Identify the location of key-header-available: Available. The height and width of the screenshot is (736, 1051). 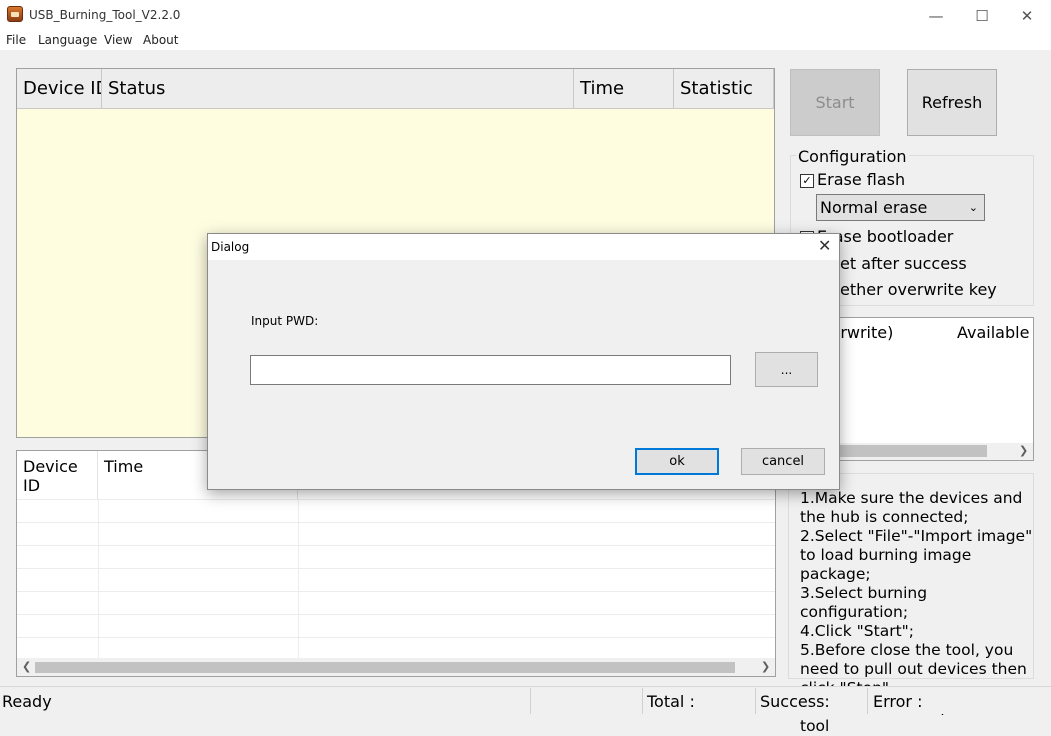
(993, 332).